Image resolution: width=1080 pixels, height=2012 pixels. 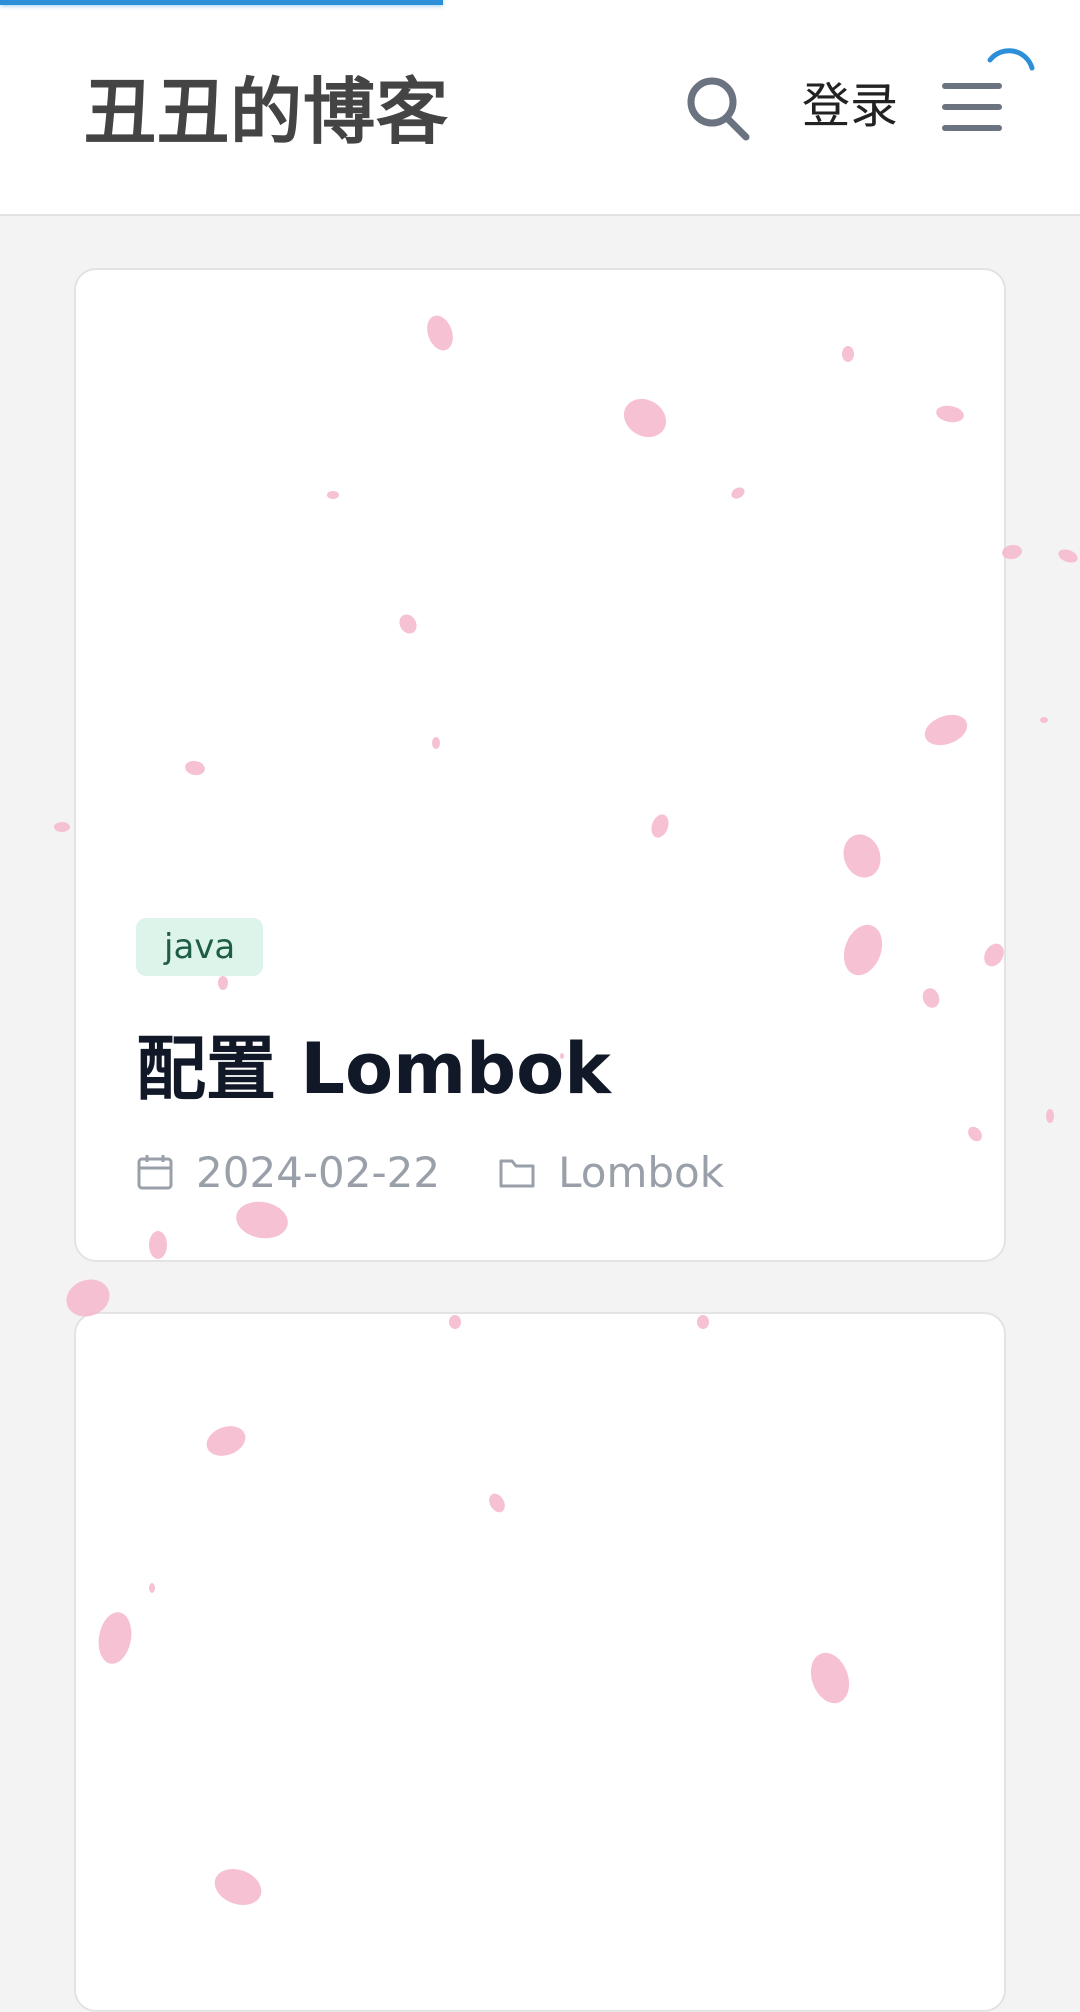 I want to click on post-tag: java, so click(x=200, y=947).